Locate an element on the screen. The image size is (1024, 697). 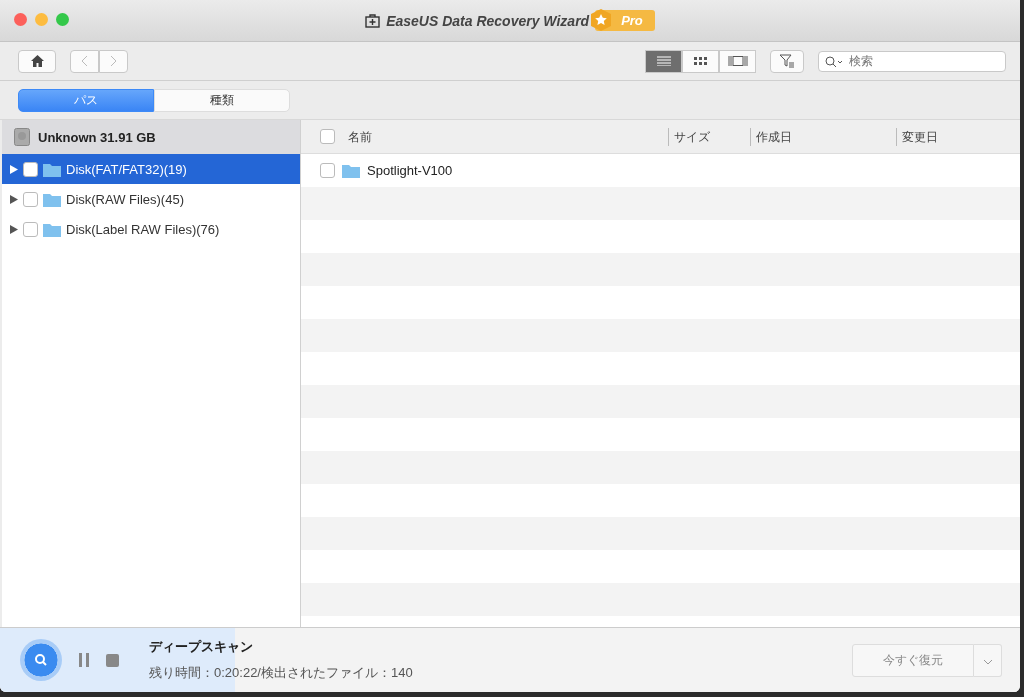
chevron-right-icon is located at coordinates (113, 61).